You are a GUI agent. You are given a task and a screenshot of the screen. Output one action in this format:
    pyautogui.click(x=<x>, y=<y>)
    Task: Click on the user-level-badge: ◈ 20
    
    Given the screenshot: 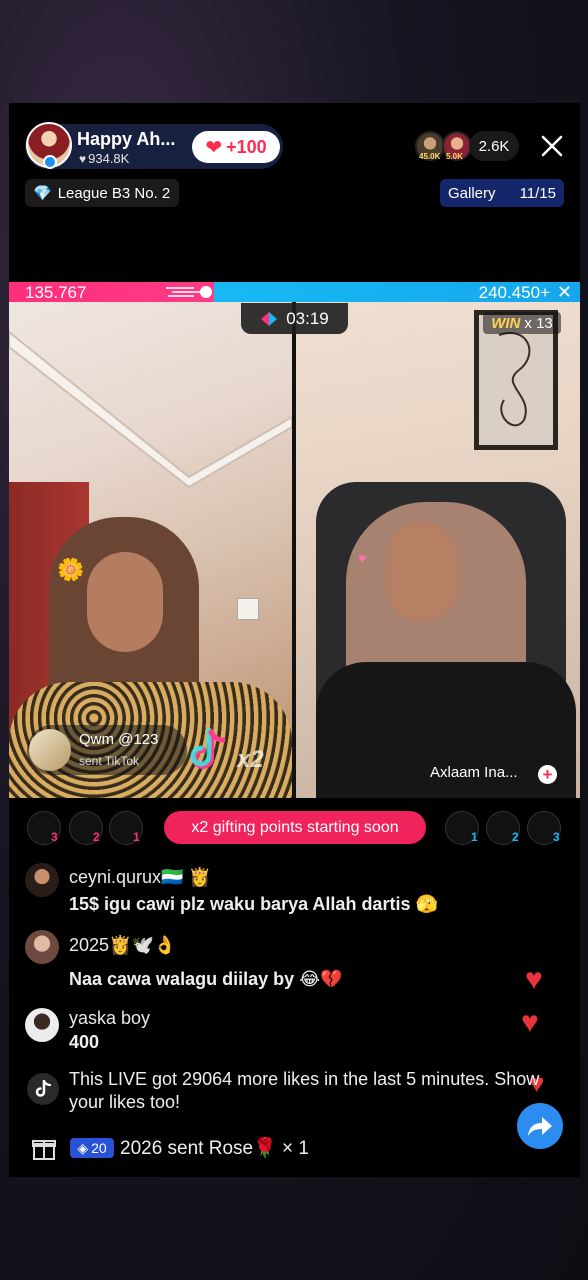 What is the action you would take?
    pyautogui.click(x=92, y=1148)
    